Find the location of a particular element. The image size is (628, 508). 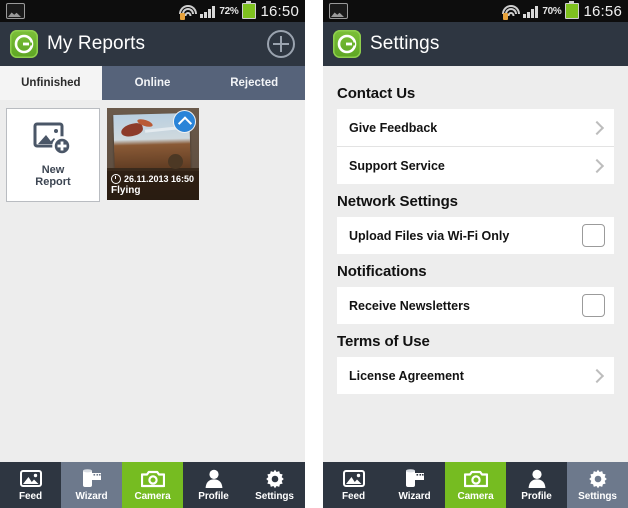

new-report-tile: New Report is located at coordinates (53, 155).